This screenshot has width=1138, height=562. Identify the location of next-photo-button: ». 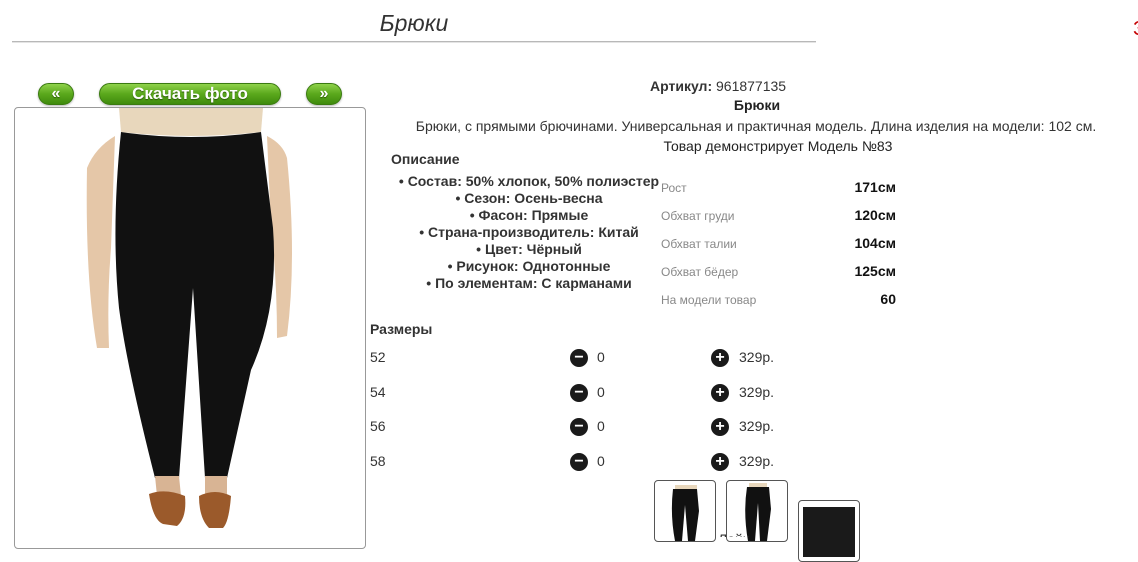
(324, 94).